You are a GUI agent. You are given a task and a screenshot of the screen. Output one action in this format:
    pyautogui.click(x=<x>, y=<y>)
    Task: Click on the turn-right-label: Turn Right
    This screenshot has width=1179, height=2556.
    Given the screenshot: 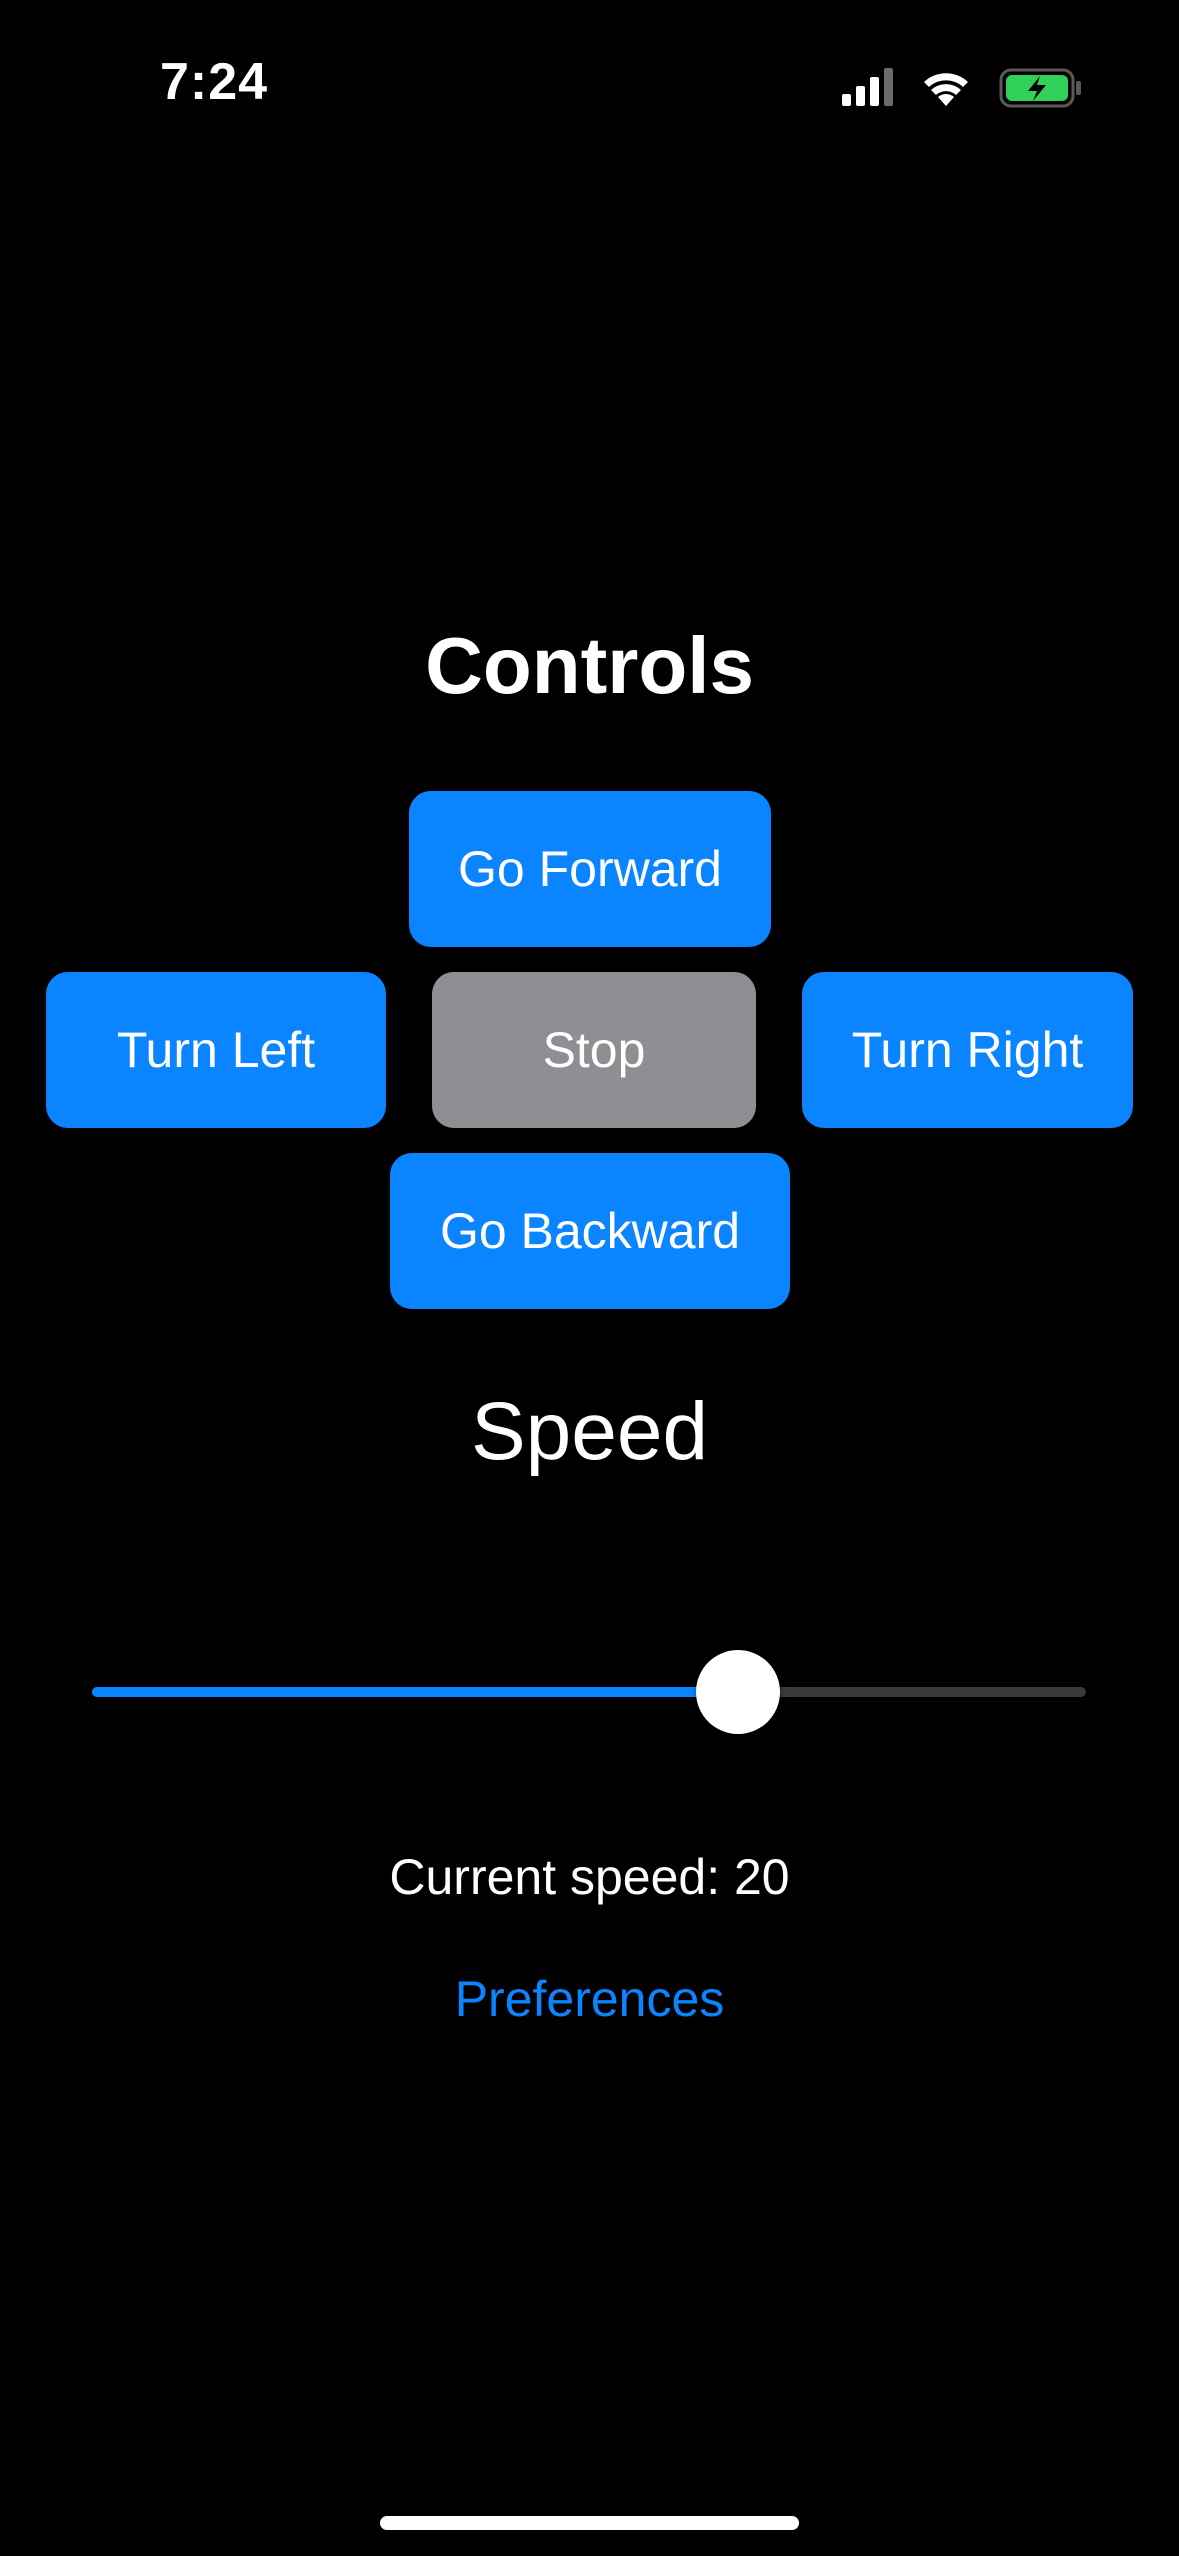 What is the action you would take?
    pyautogui.click(x=967, y=1050)
    